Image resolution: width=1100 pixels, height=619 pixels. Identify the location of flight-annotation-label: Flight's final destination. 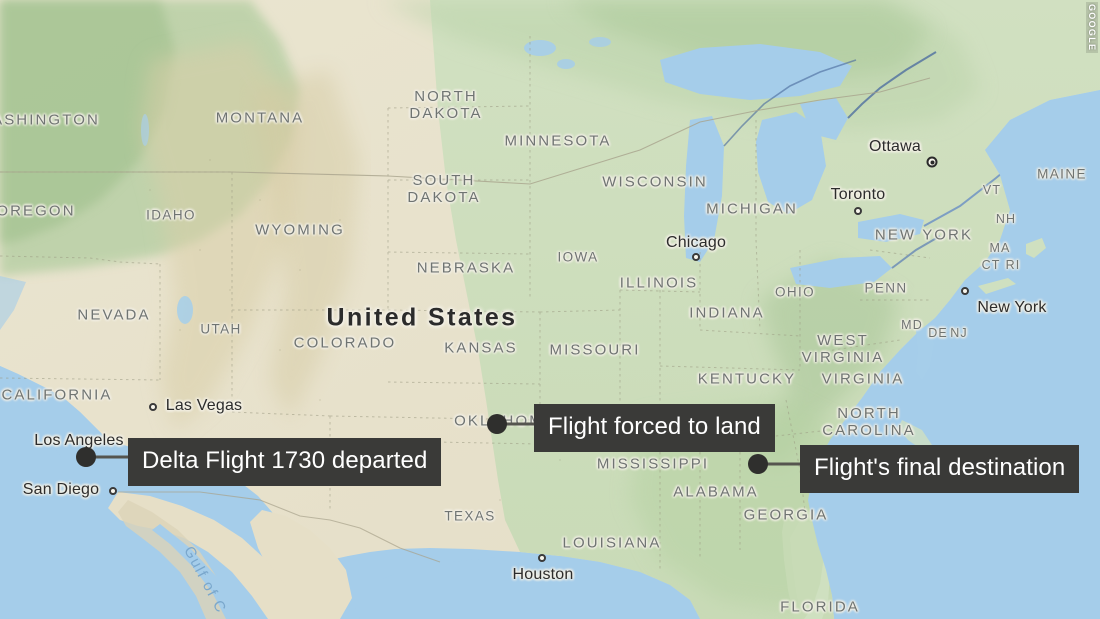
(940, 469).